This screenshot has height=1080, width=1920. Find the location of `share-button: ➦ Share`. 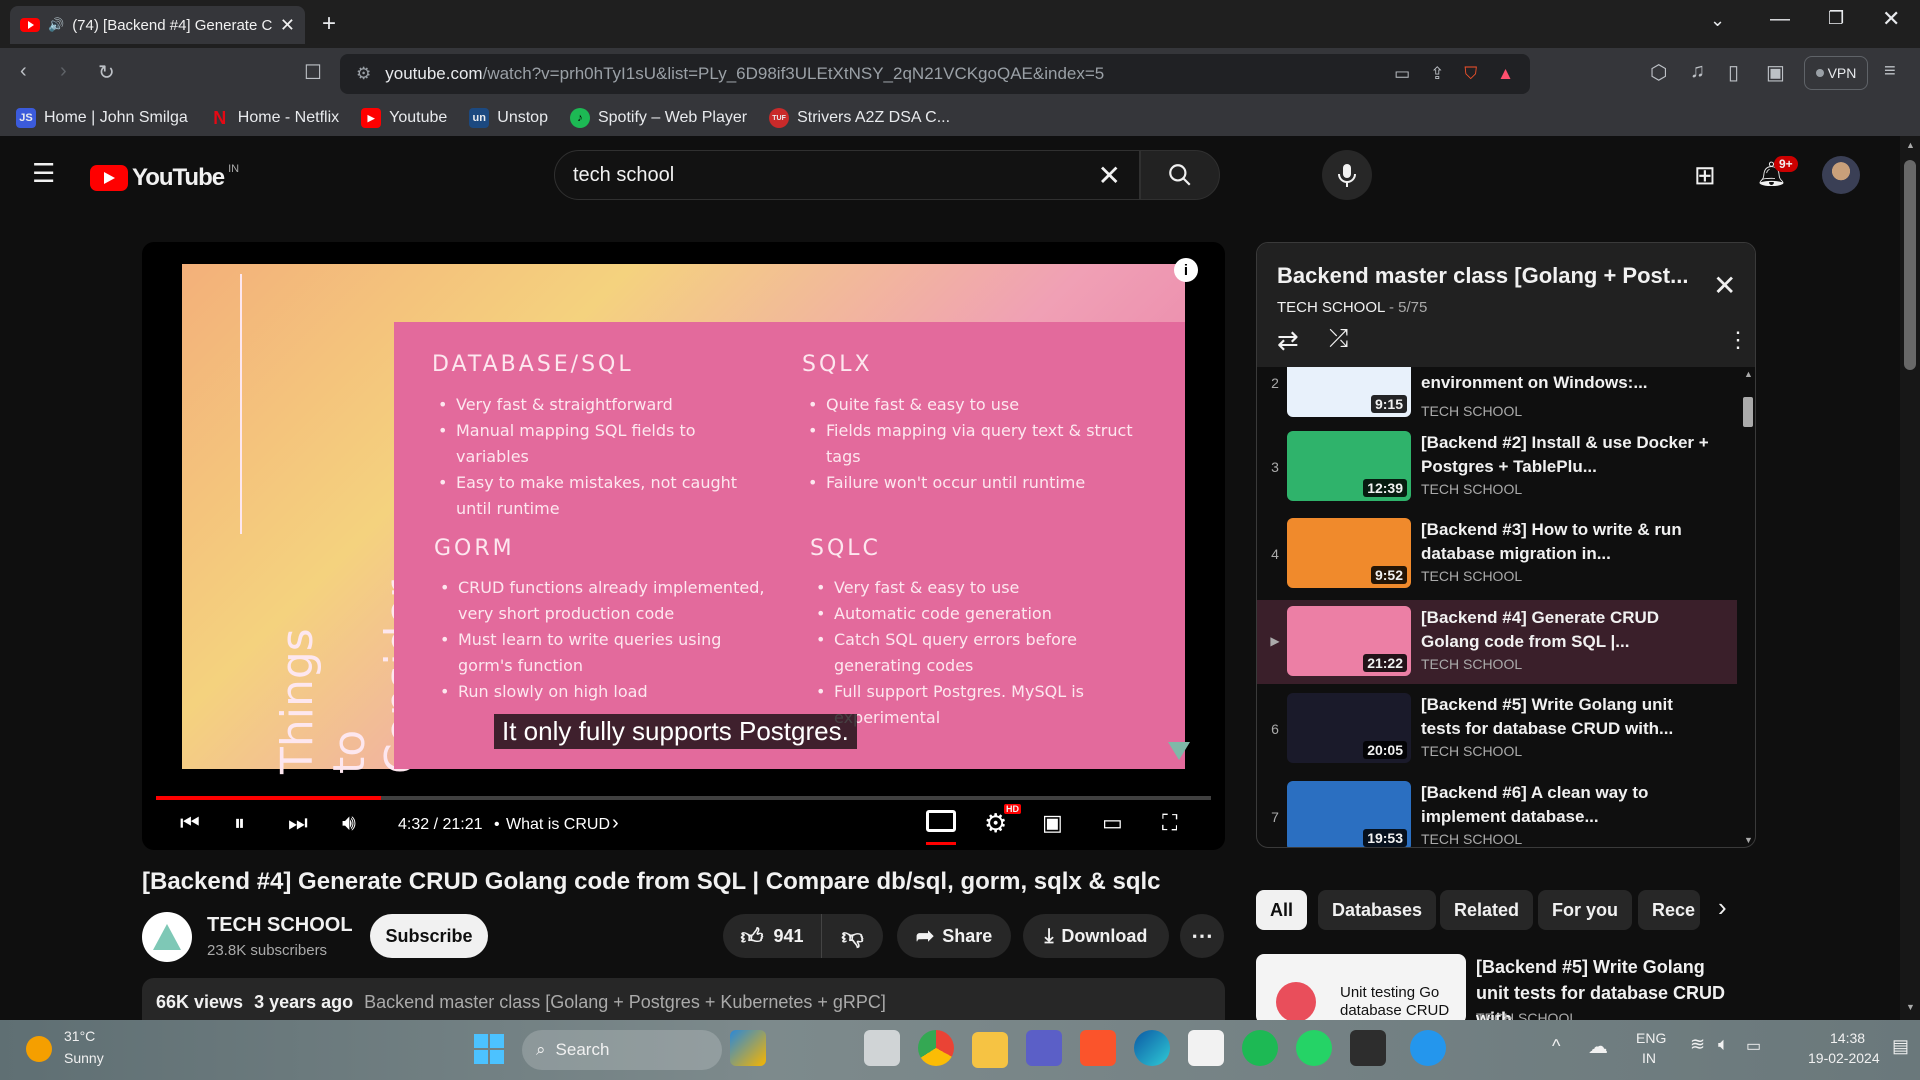

share-button: ➦ Share is located at coordinates (954, 936).